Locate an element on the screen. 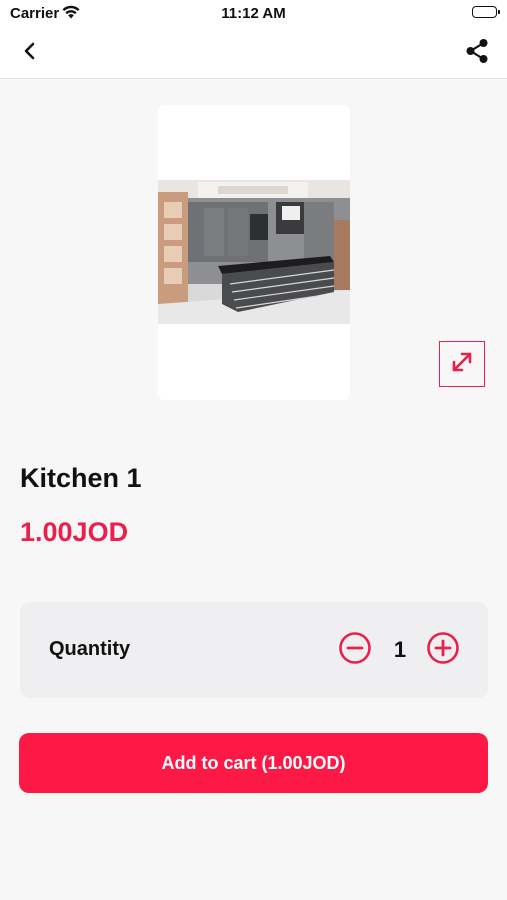 The image size is (507, 900). product-title: Kitchen 1 is located at coordinates (81, 478).